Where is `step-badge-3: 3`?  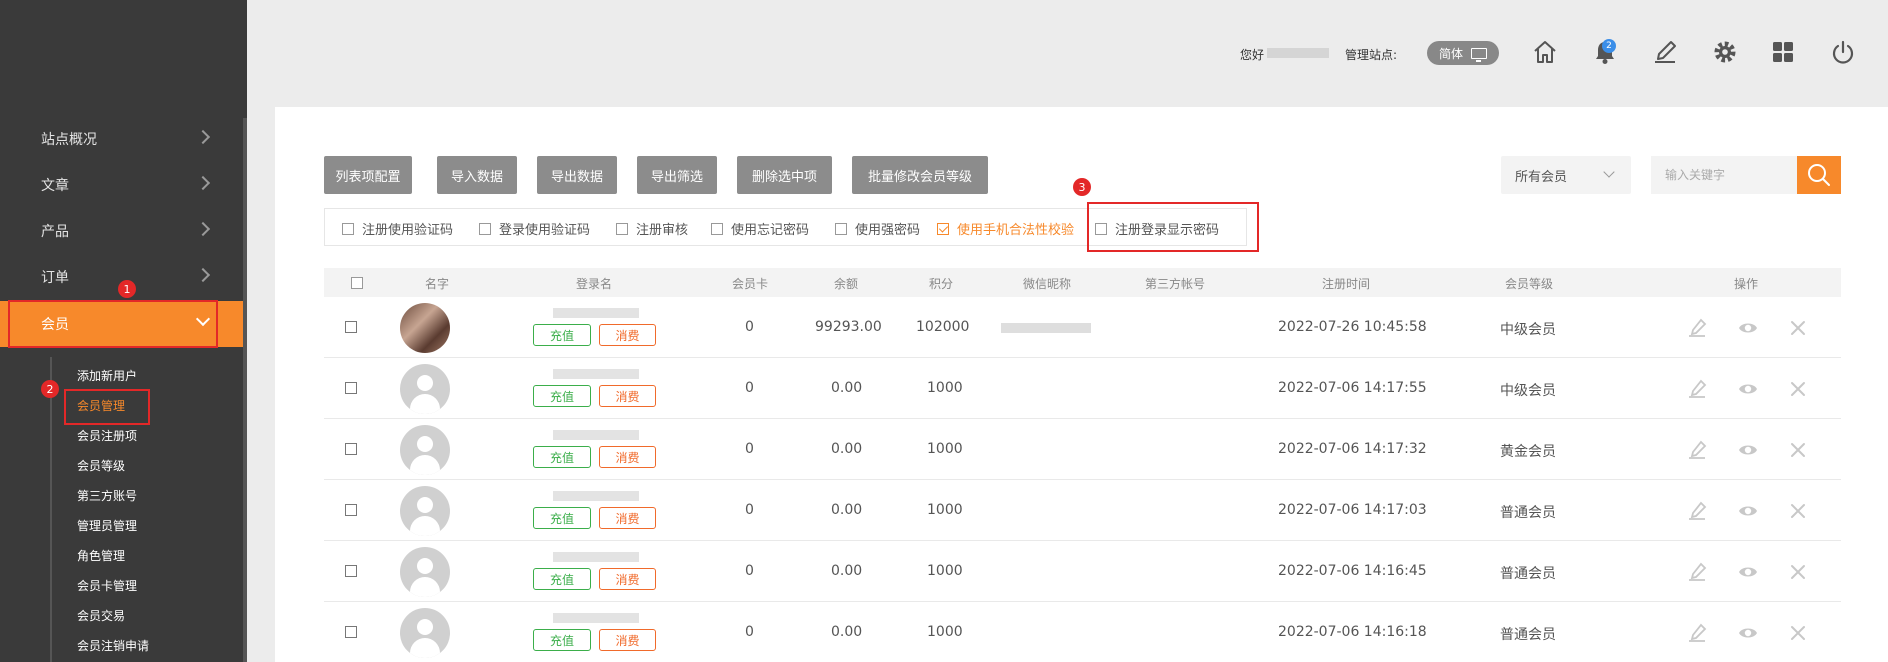 step-badge-3: 3 is located at coordinates (1082, 187).